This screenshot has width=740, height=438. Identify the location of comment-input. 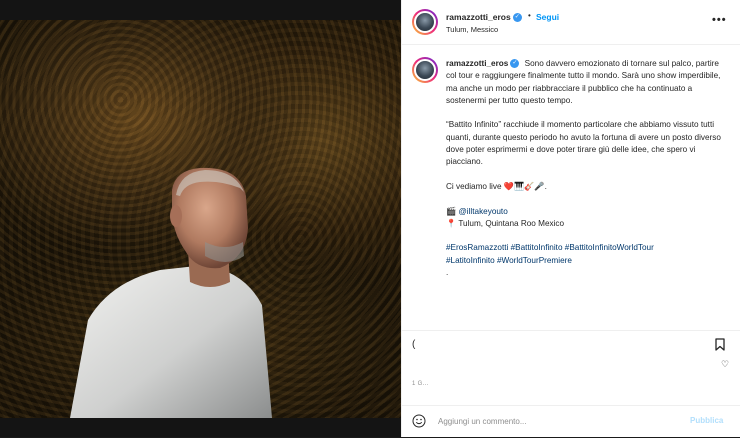
(558, 421).